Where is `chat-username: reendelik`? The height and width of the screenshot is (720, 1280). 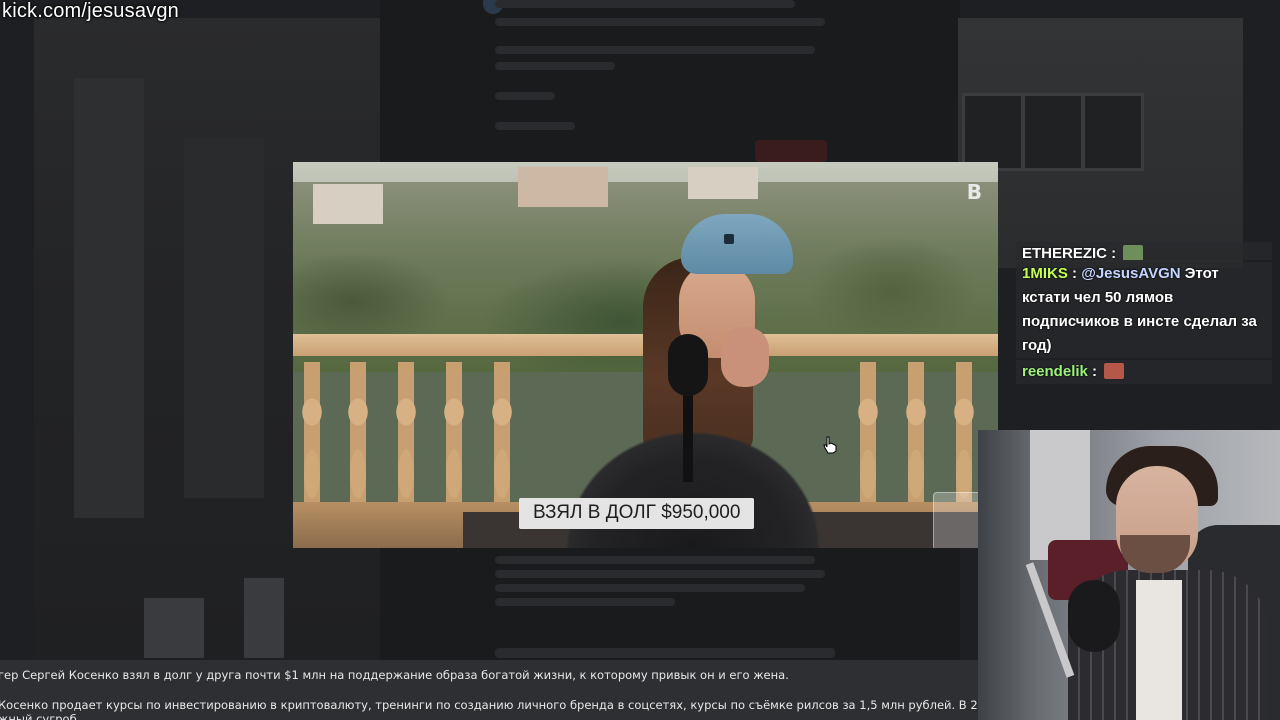
chat-username: reendelik is located at coordinates (1055, 371).